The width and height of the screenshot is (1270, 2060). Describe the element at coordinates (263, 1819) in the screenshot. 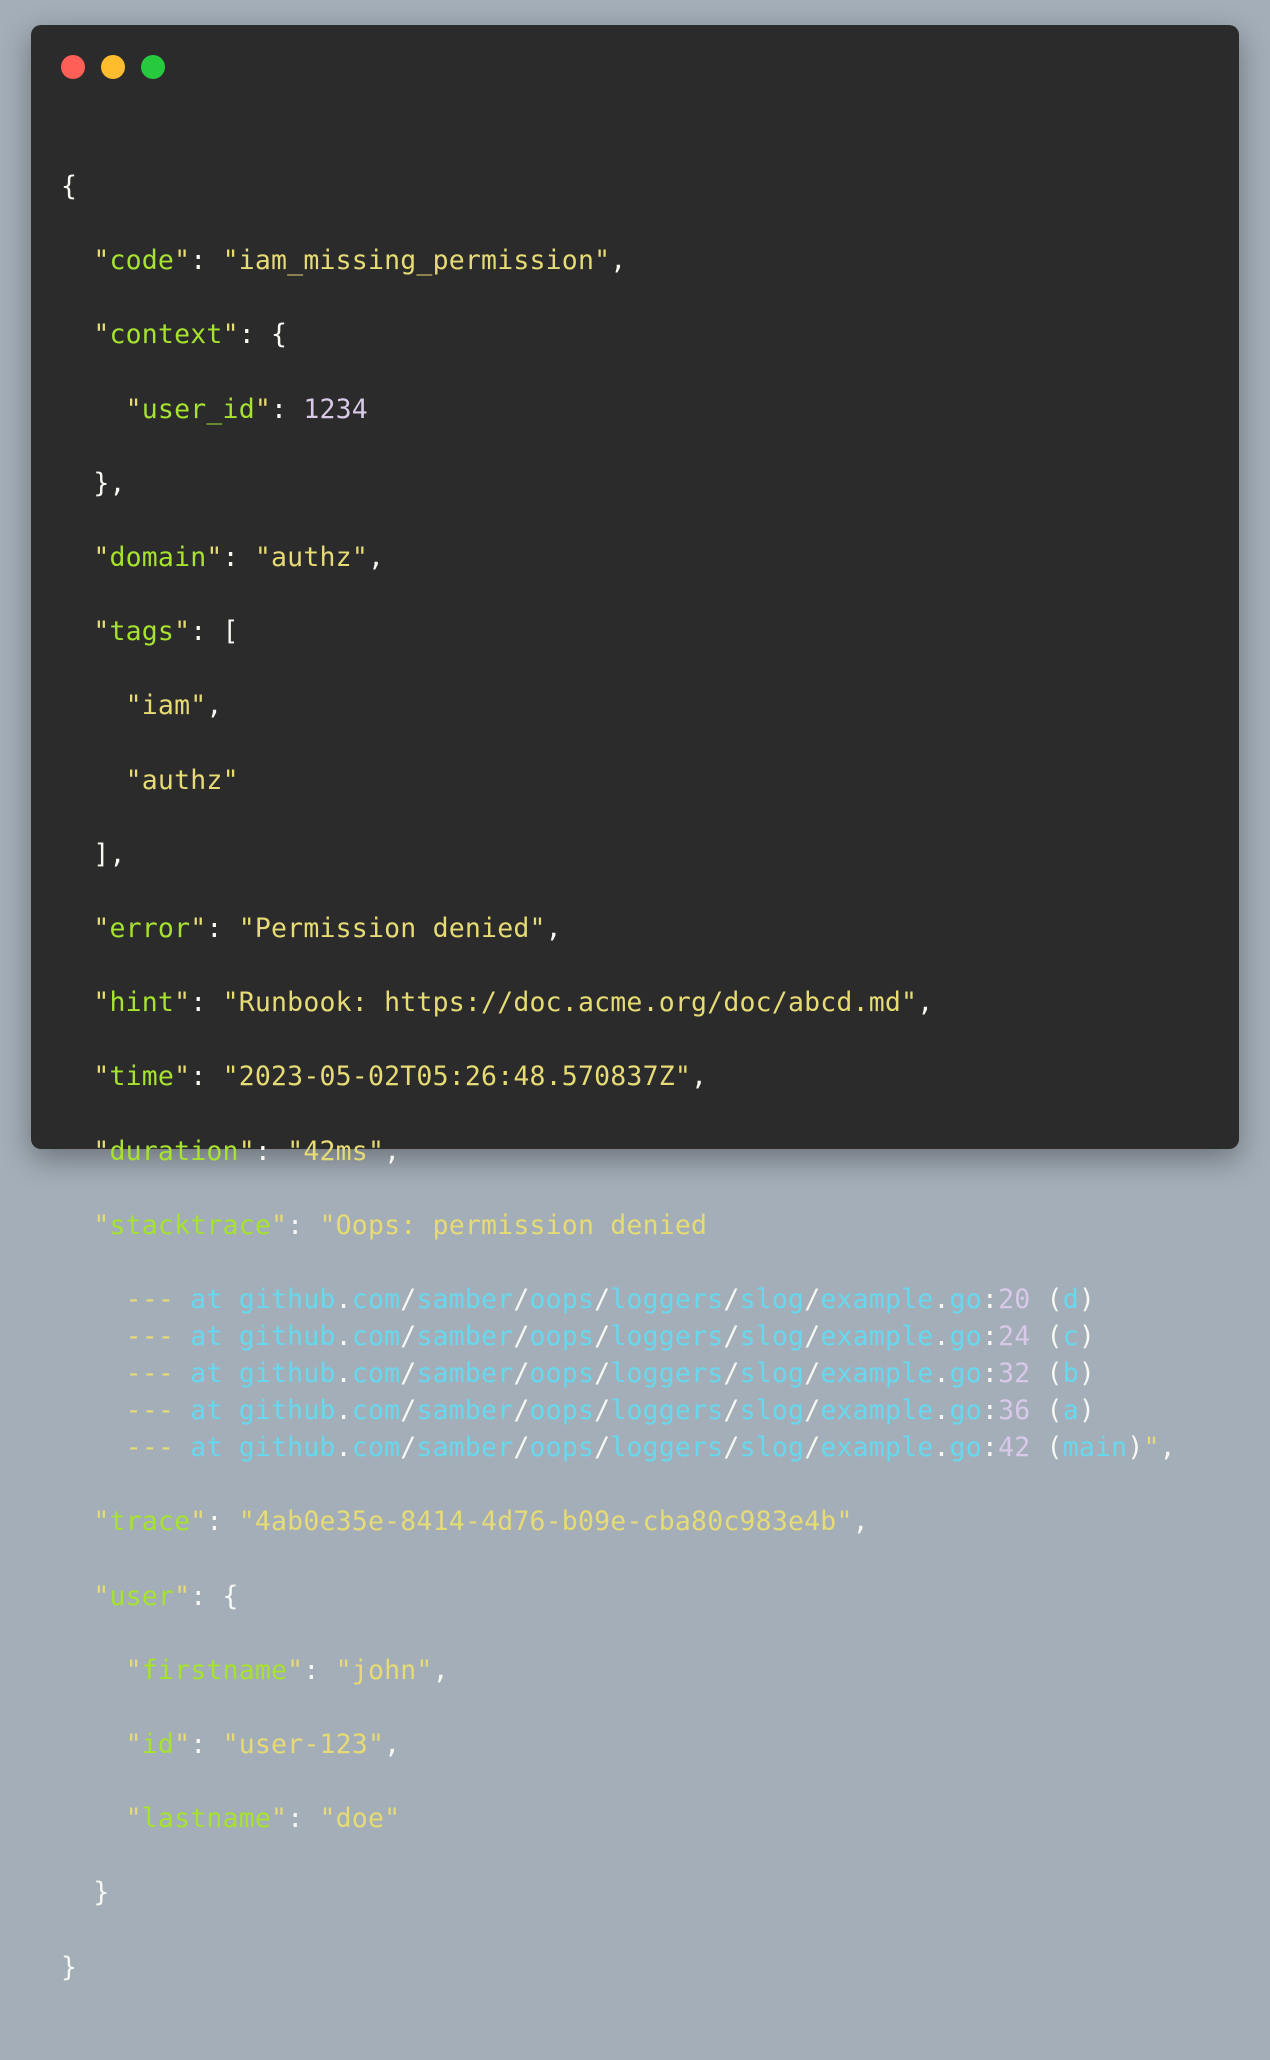

I see `code-line: "lastname": "doe"` at that location.